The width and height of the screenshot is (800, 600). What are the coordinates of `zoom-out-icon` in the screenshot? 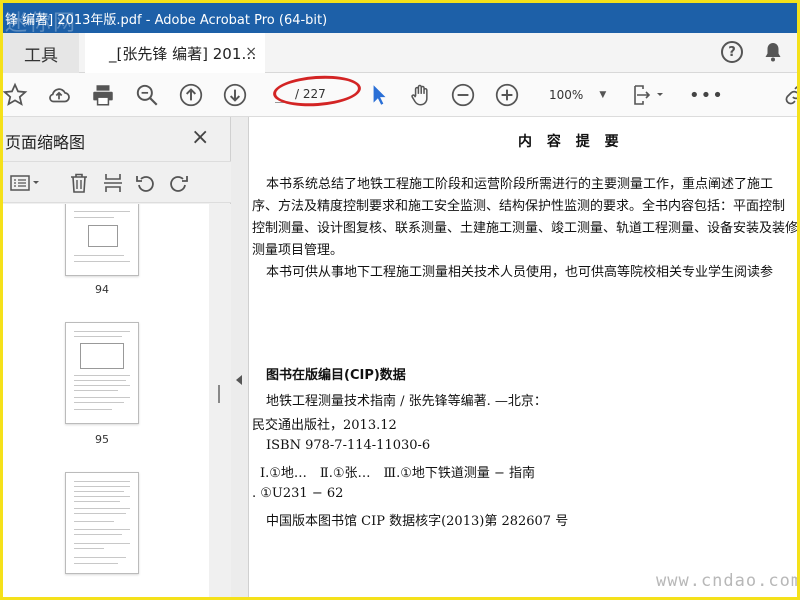 It's located at (463, 95).